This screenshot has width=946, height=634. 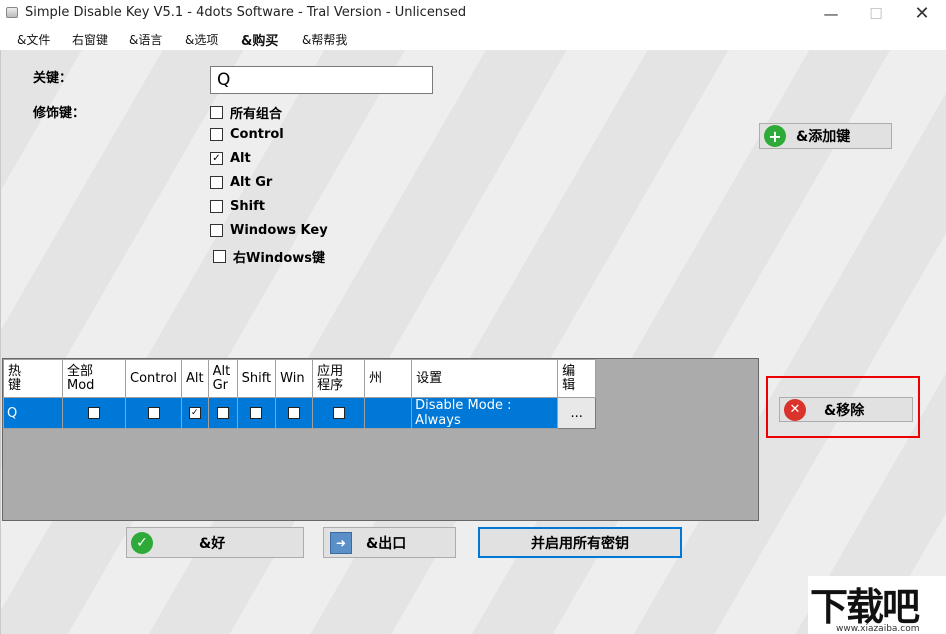 What do you see at coordinates (865, 607) in the screenshot?
I see `watermark-logo: 下载吧` at bounding box center [865, 607].